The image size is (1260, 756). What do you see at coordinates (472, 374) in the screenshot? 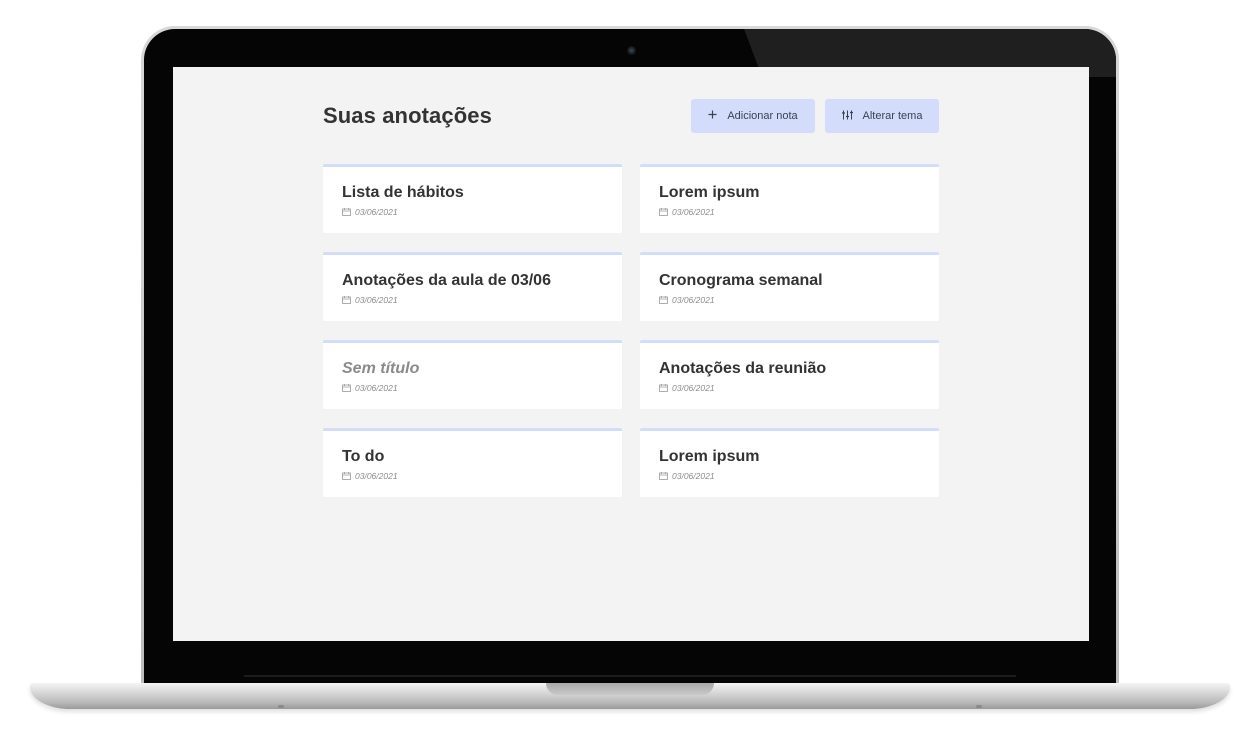
I see `note-card: Sem título 03/06/2021` at bounding box center [472, 374].